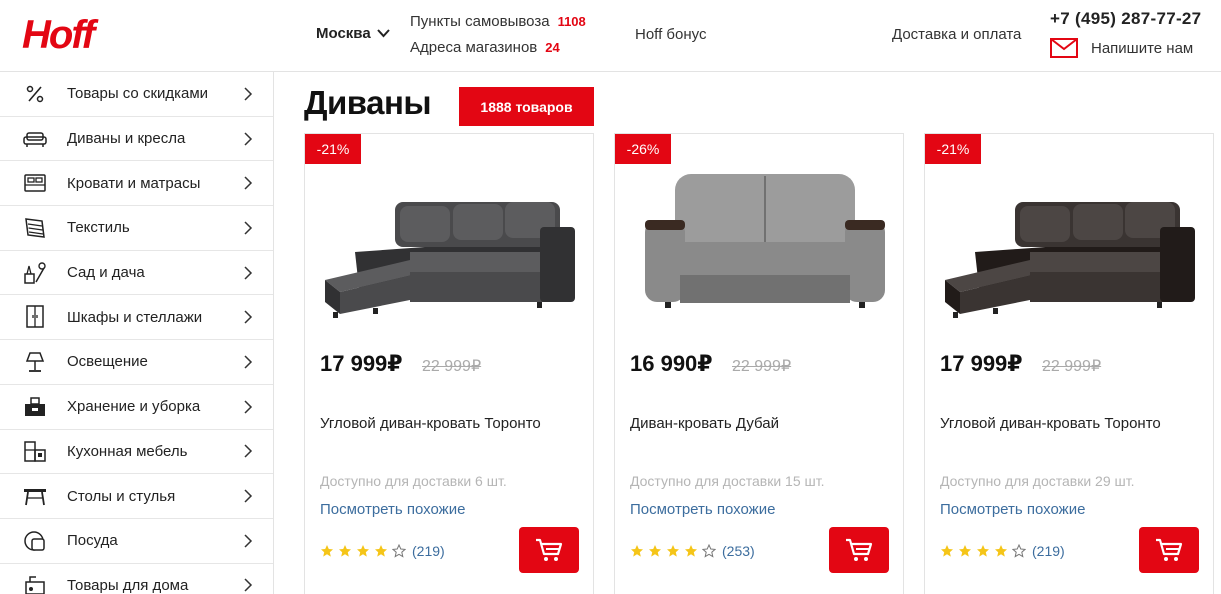  What do you see at coordinates (1125, 19) in the screenshot?
I see `phone-number: +7 (495) 287-77-27` at bounding box center [1125, 19].